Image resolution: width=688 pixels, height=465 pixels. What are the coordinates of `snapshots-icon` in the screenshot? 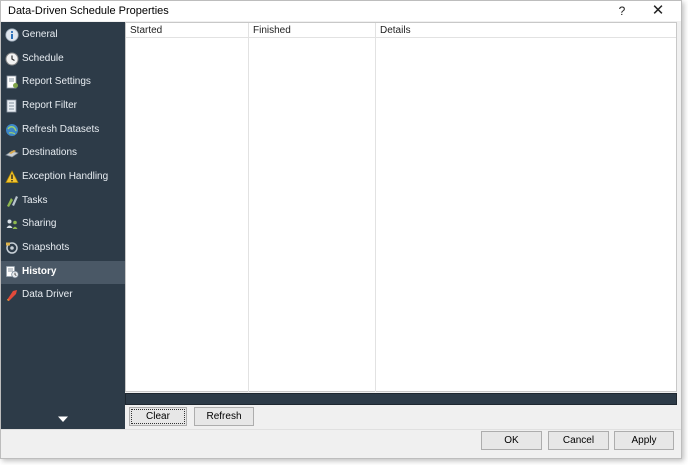 It's located at (12, 248).